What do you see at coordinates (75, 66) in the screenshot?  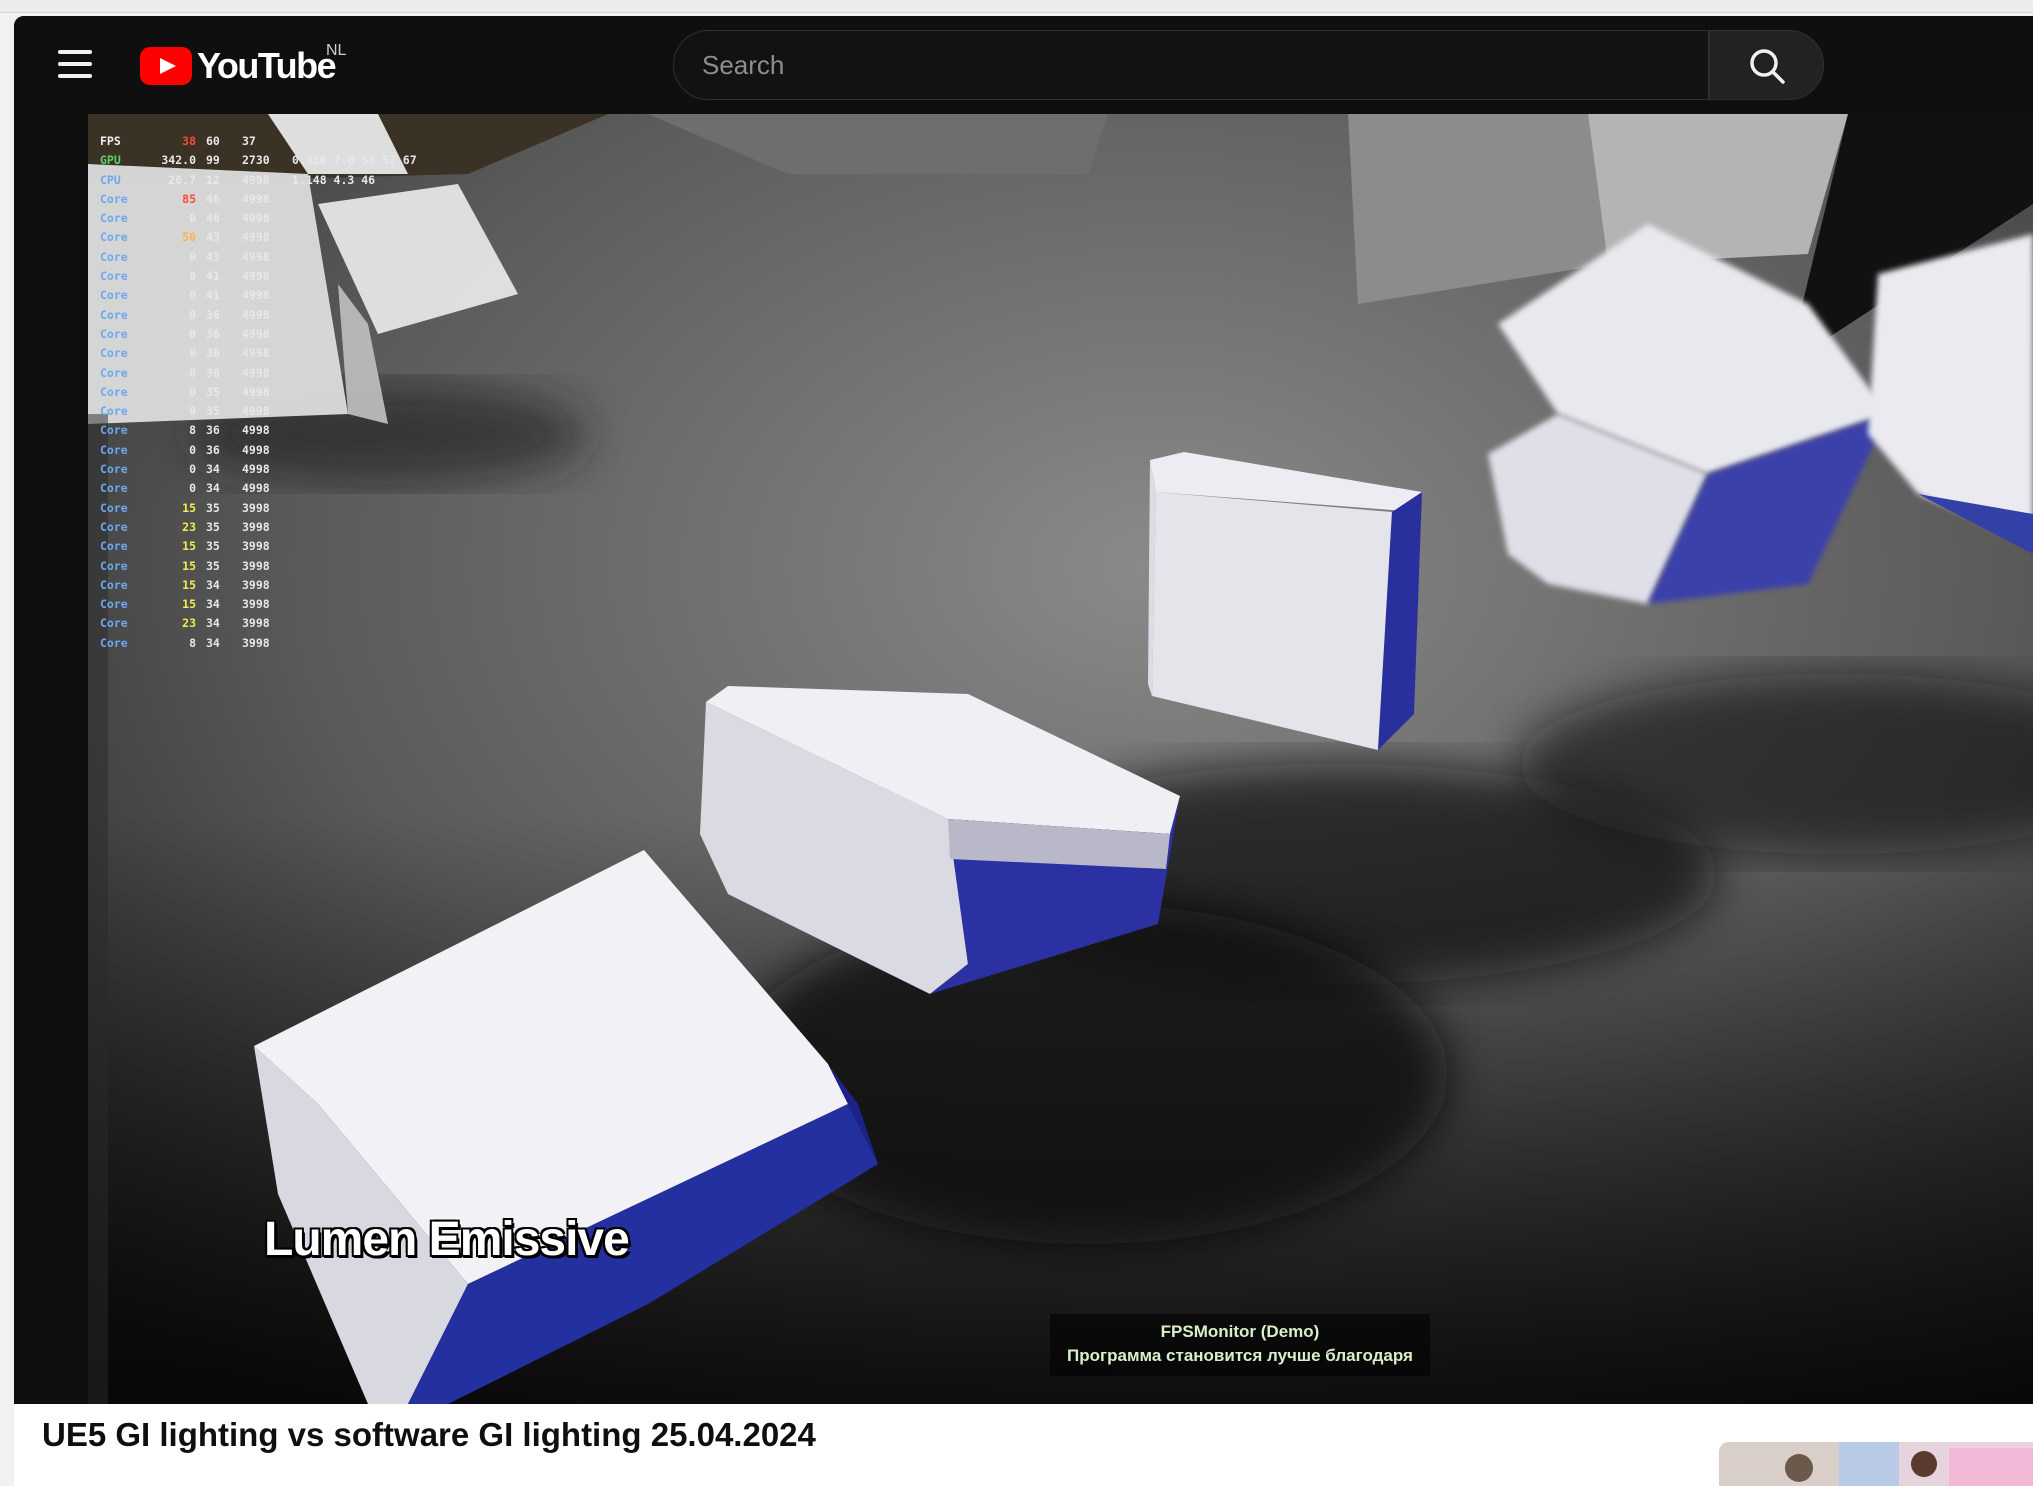 I see `hamburger-menu-icon` at bounding box center [75, 66].